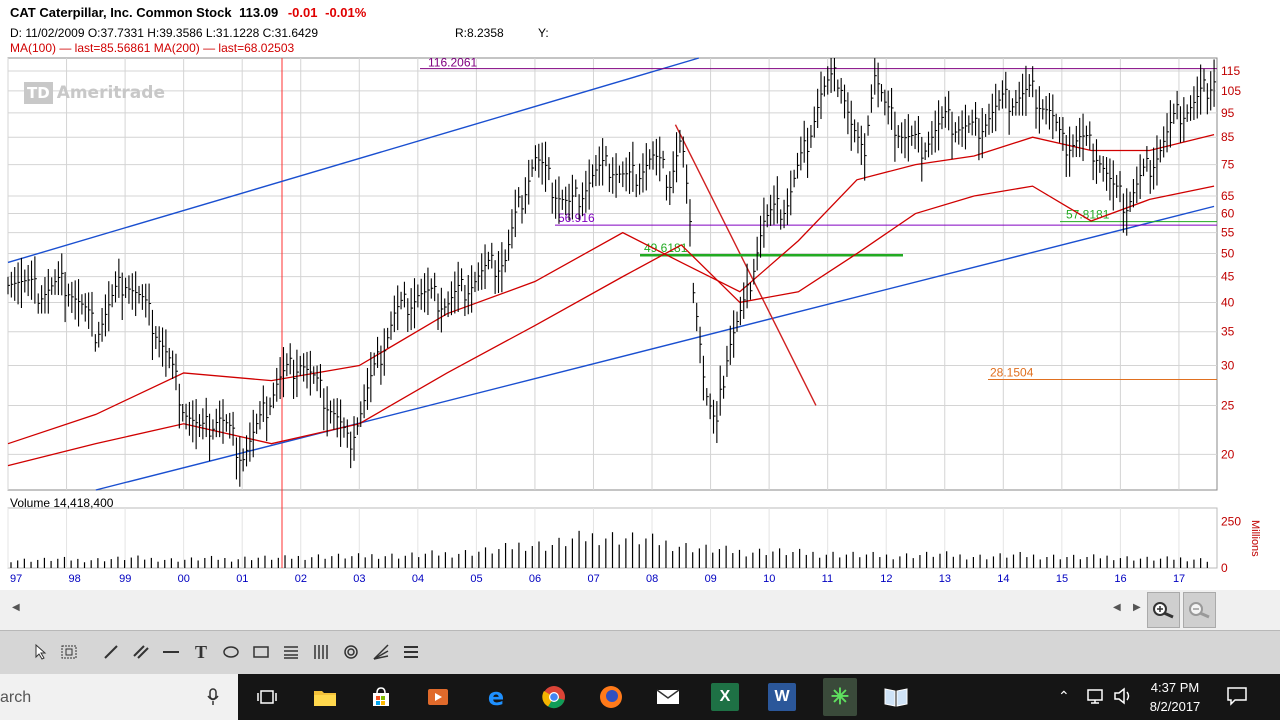 Image resolution: width=1280 pixels, height=720 pixels. Describe the element at coordinates (1179, 579) in the screenshot. I see `x-tick-label: 17` at that location.